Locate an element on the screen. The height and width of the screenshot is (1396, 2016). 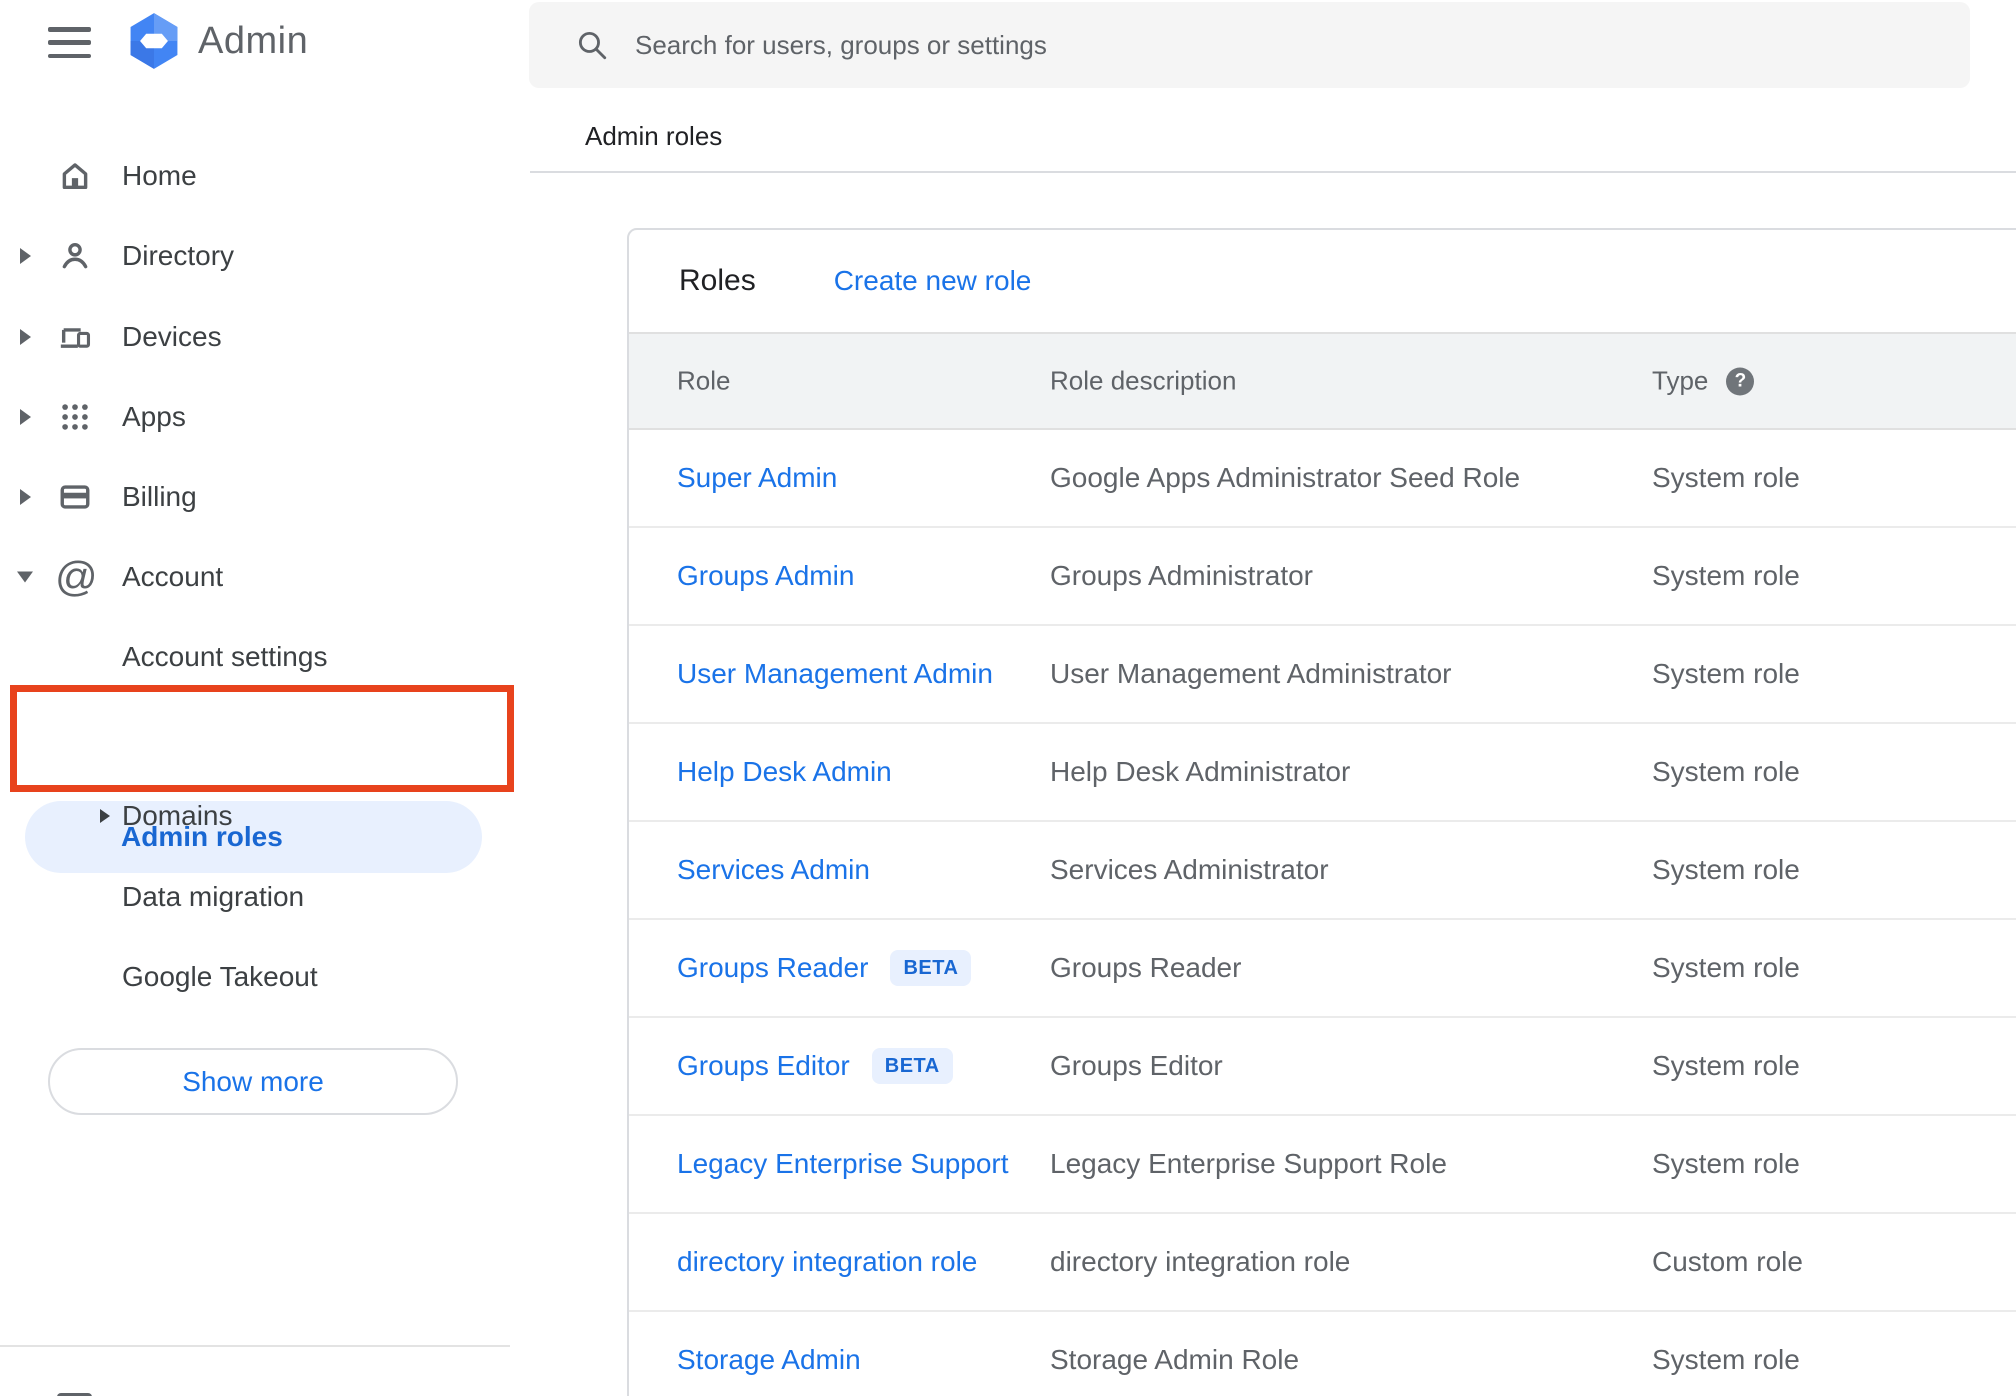
menu-icon is located at coordinates (69, 42).